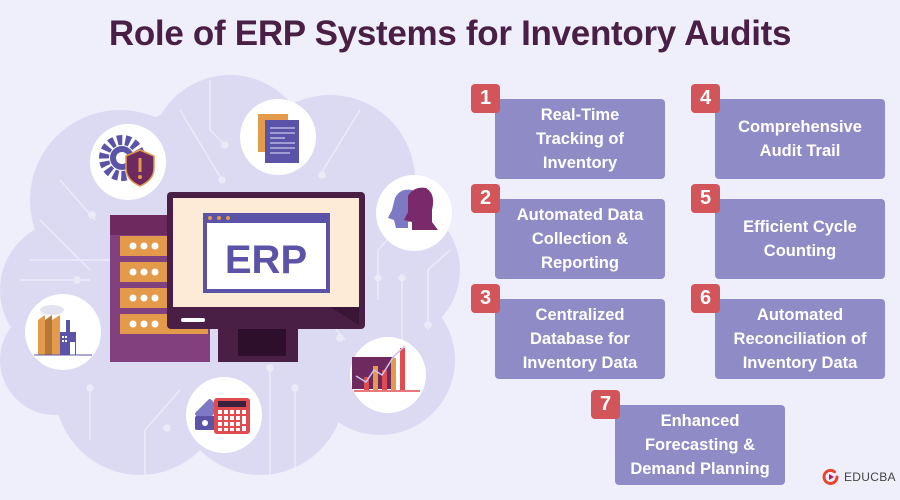 The image size is (900, 500). I want to click on gear-shield-icon, so click(128, 162).